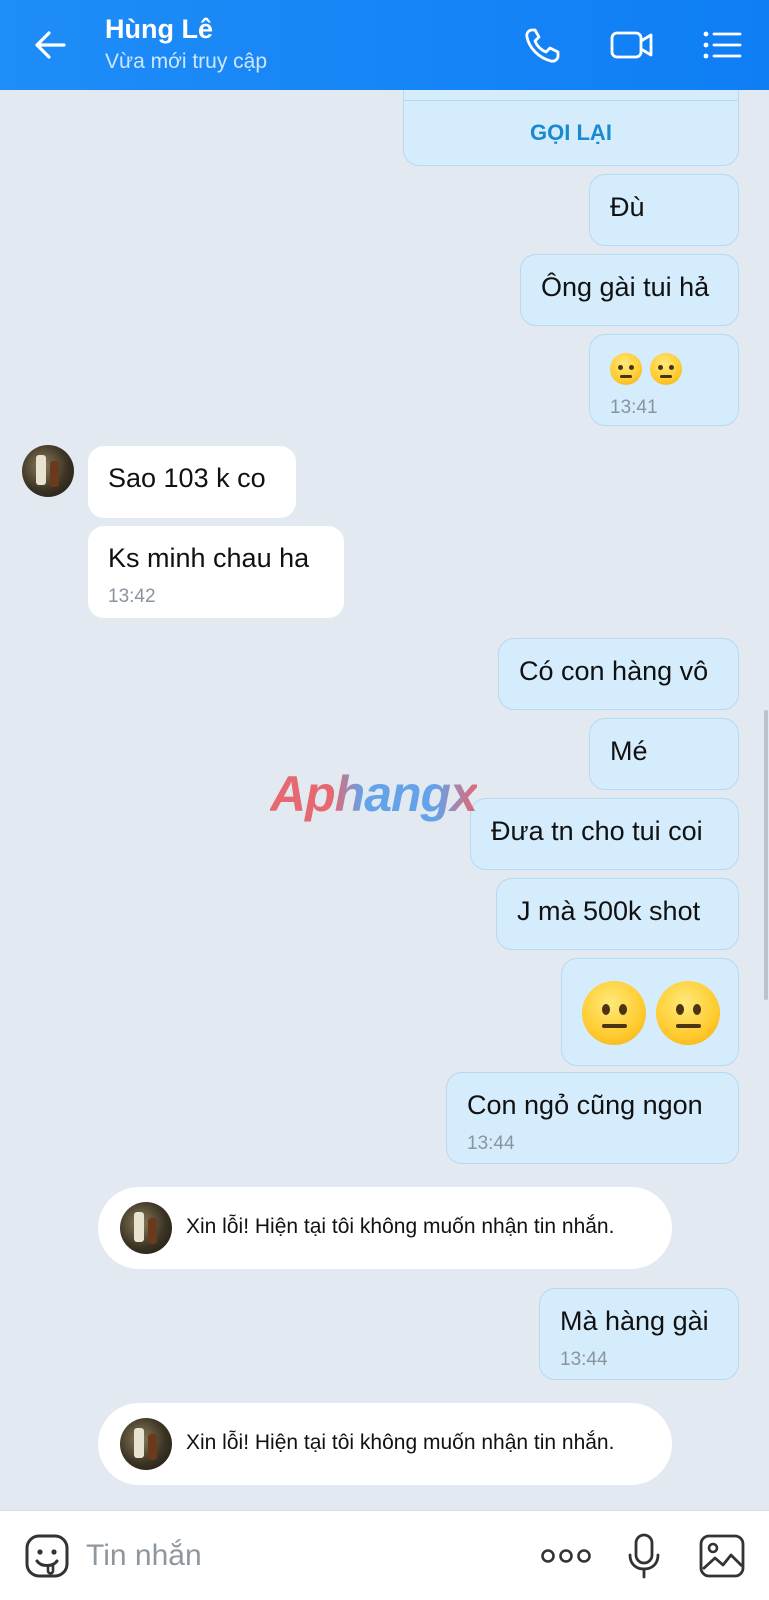 Image resolution: width=769 pixels, height=1600 pixels. I want to click on back-arrow-icon, so click(51, 45).